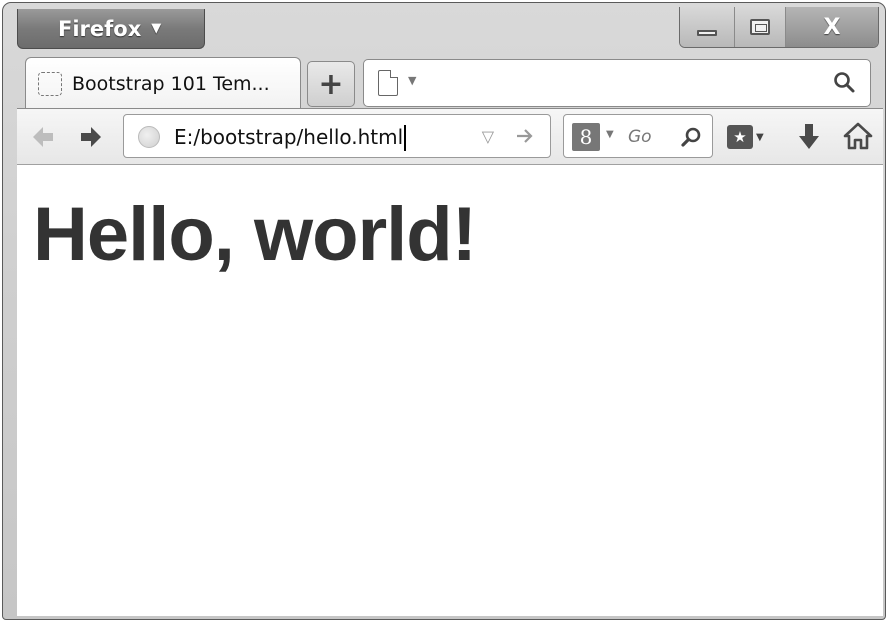 This screenshot has width=890, height=626. Describe the element at coordinates (488, 136) in the screenshot. I see `dropdown-triangle-icon: ▽` at that location.